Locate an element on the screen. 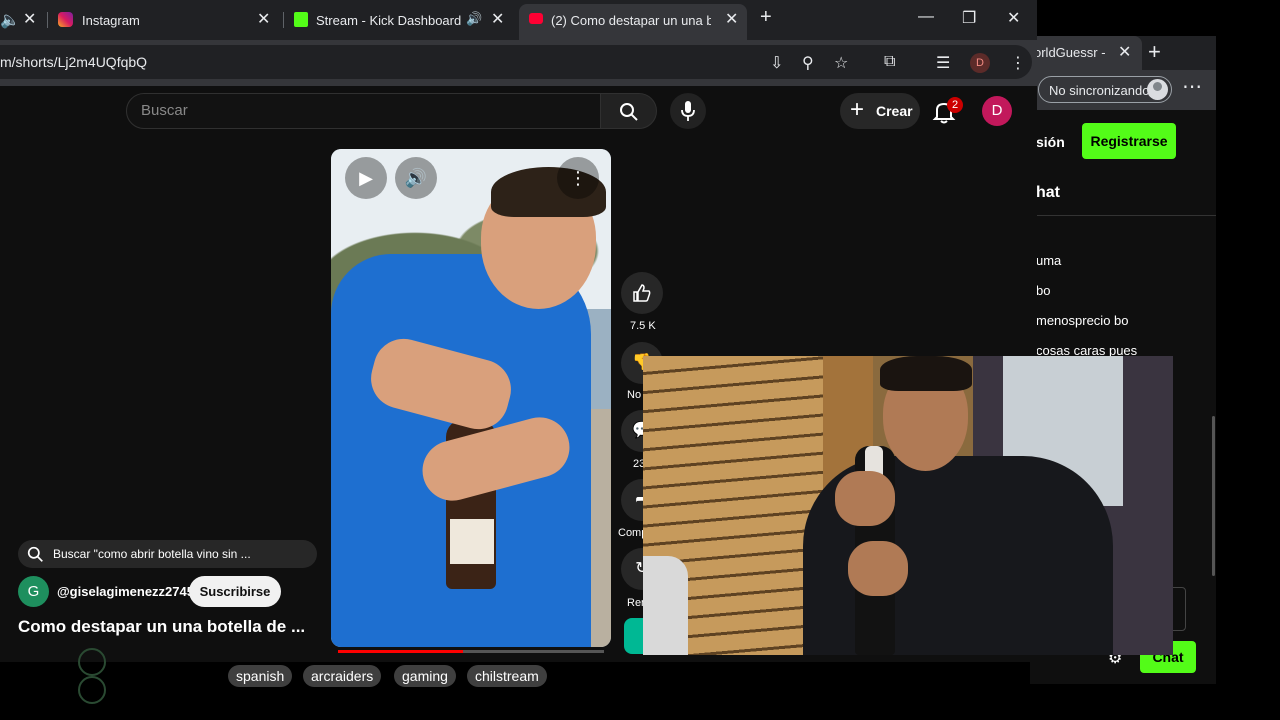 The height and width of the screenshot is (720, 1280). extensions-icon: ⧉ is located at coordinates (889, 62).